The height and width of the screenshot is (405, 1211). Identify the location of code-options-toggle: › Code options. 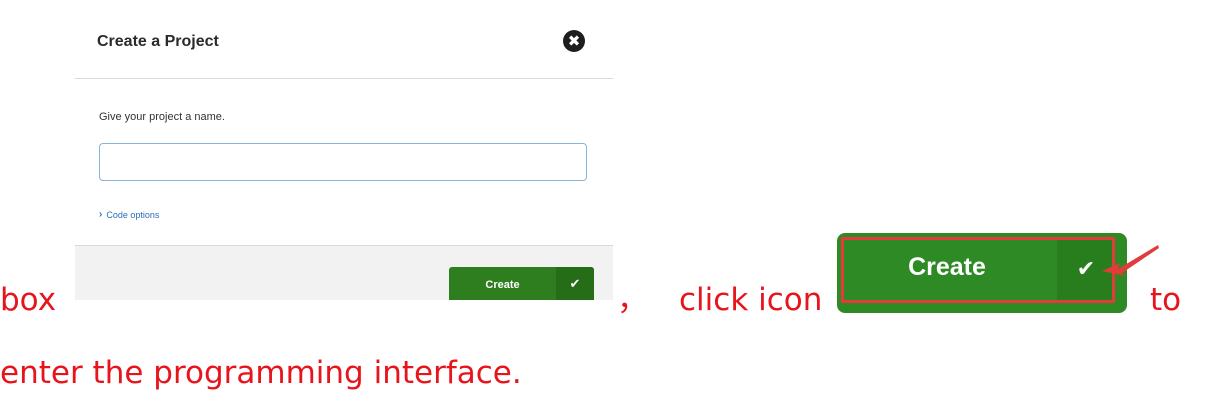
(129, 214).